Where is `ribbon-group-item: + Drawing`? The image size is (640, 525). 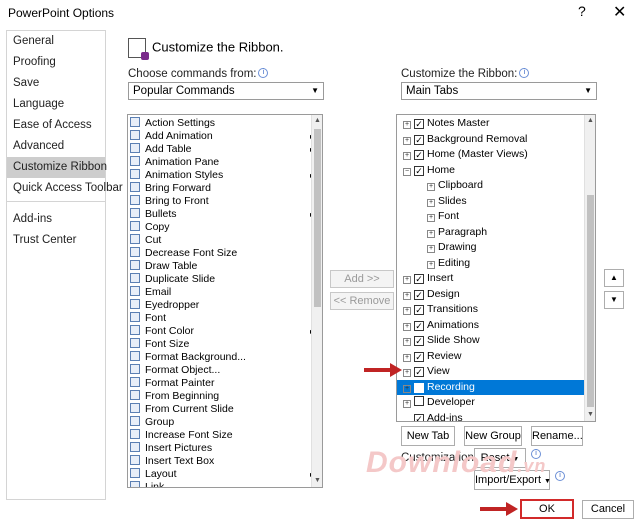 ribbon-group-item: + Drawing is located at coordinates (496, 248).